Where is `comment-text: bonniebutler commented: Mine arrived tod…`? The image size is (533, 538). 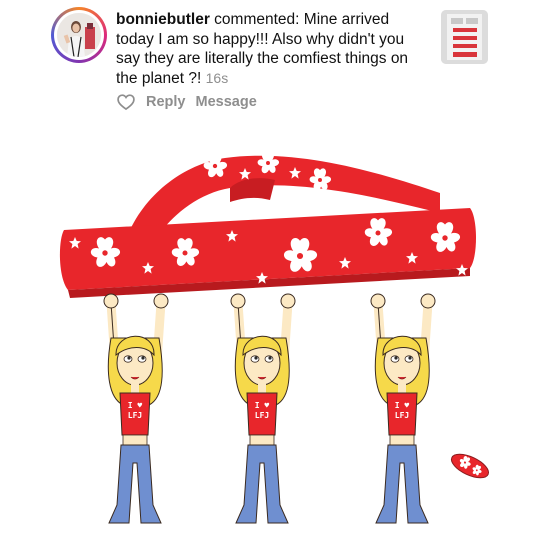
comment-text: bonniebutler commented: Mine arrived tod… is located at coordinates (273, 49).